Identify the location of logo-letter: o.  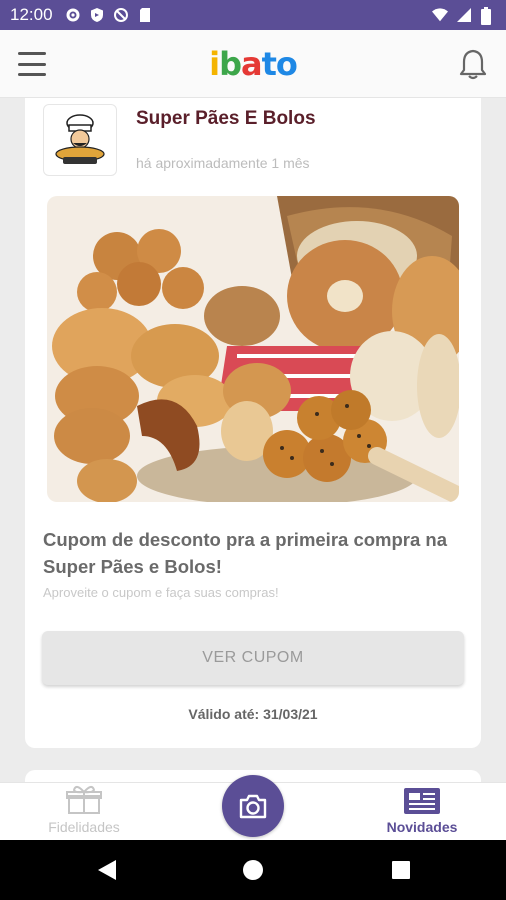
(286, 63).